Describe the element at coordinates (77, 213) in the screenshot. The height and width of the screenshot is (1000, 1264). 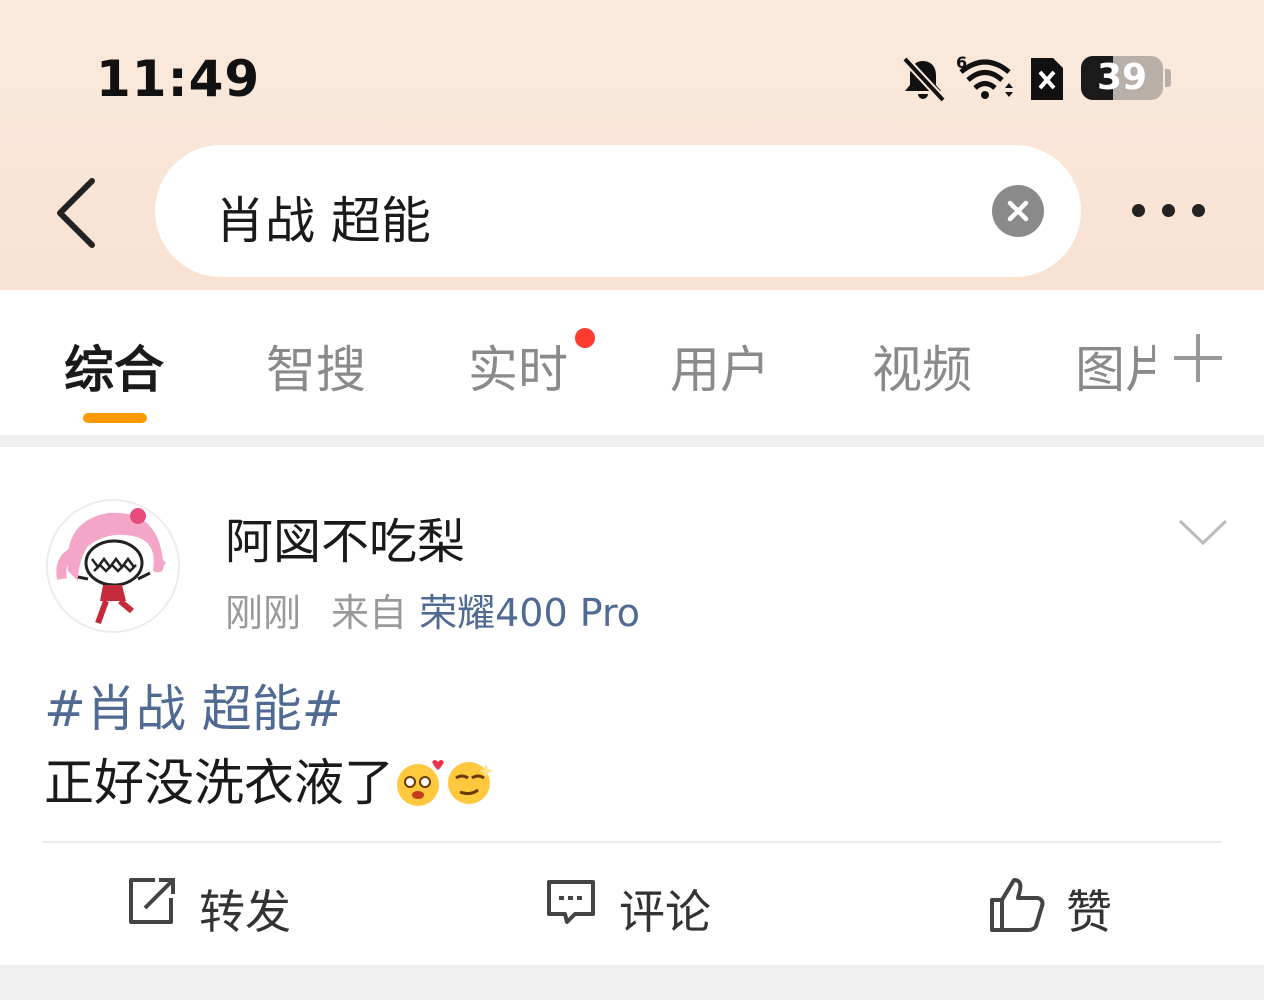
I see `back-button` at that location.